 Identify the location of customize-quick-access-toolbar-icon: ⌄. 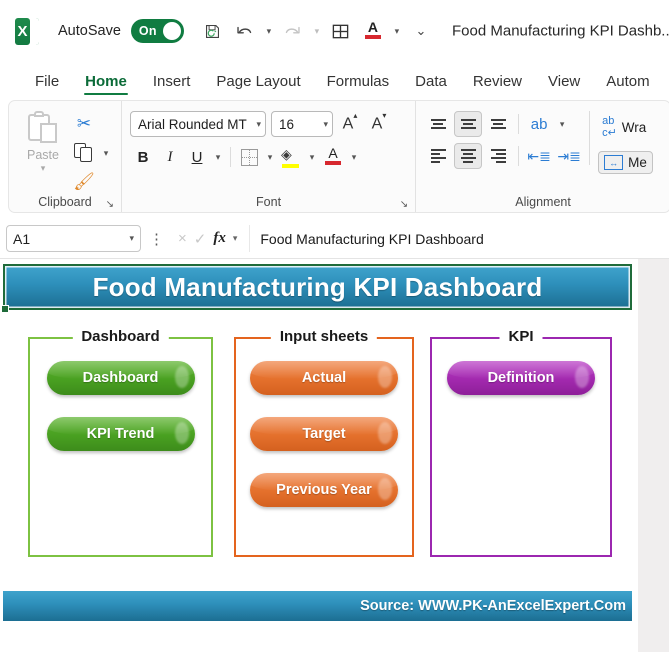
(421, 31).